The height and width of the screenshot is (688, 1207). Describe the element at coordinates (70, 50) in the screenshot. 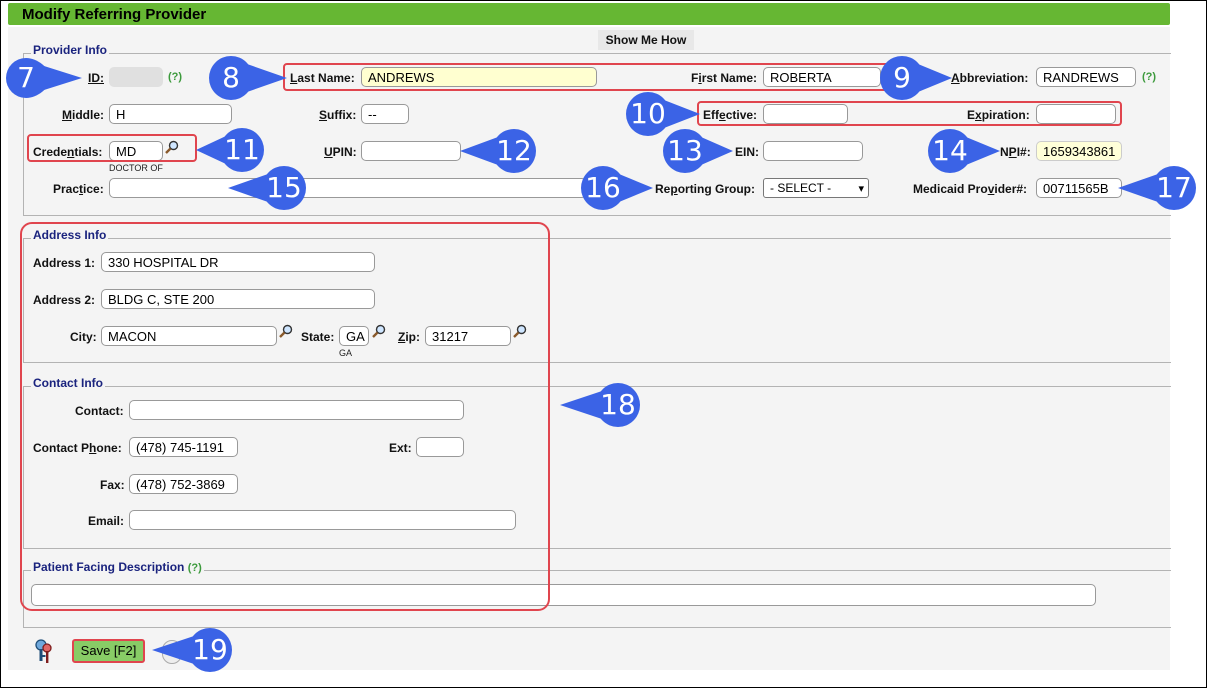

I see `provider-info-legend: Provider Info` at that location.